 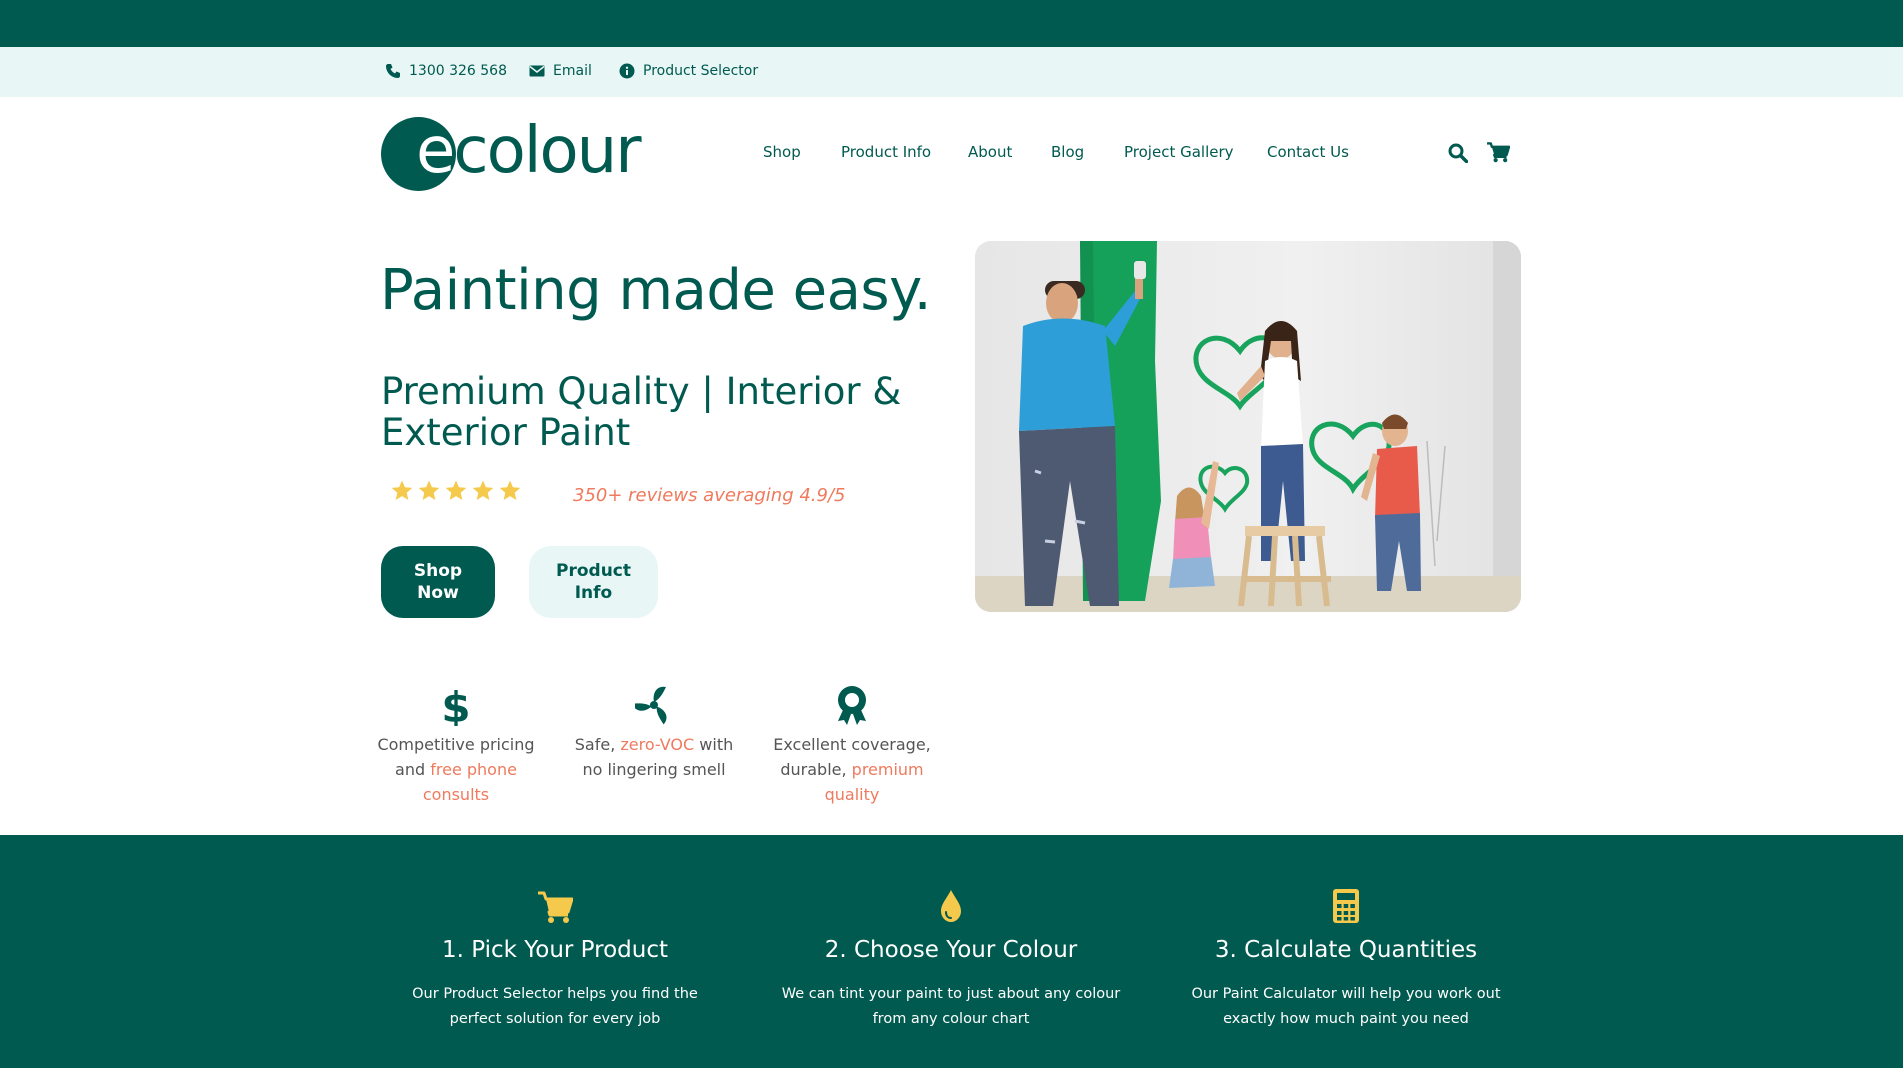 I want to click on feature-zero-voc: Safe, zero-VOC with no lingering smell, so click(x=654, y=733).